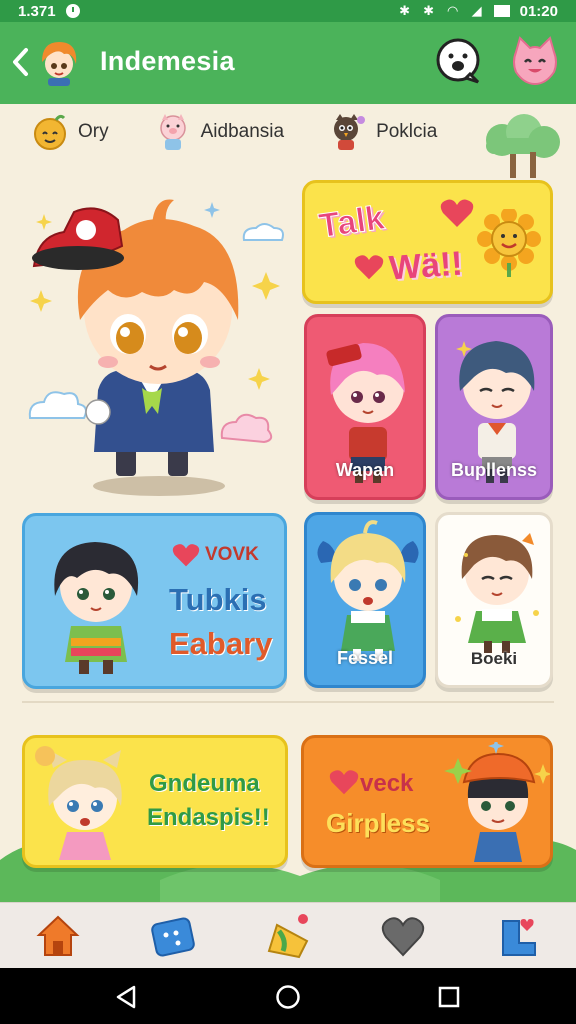 The image size is (576, 1024). I want to click on system-recents-icon, so click(449, 997).